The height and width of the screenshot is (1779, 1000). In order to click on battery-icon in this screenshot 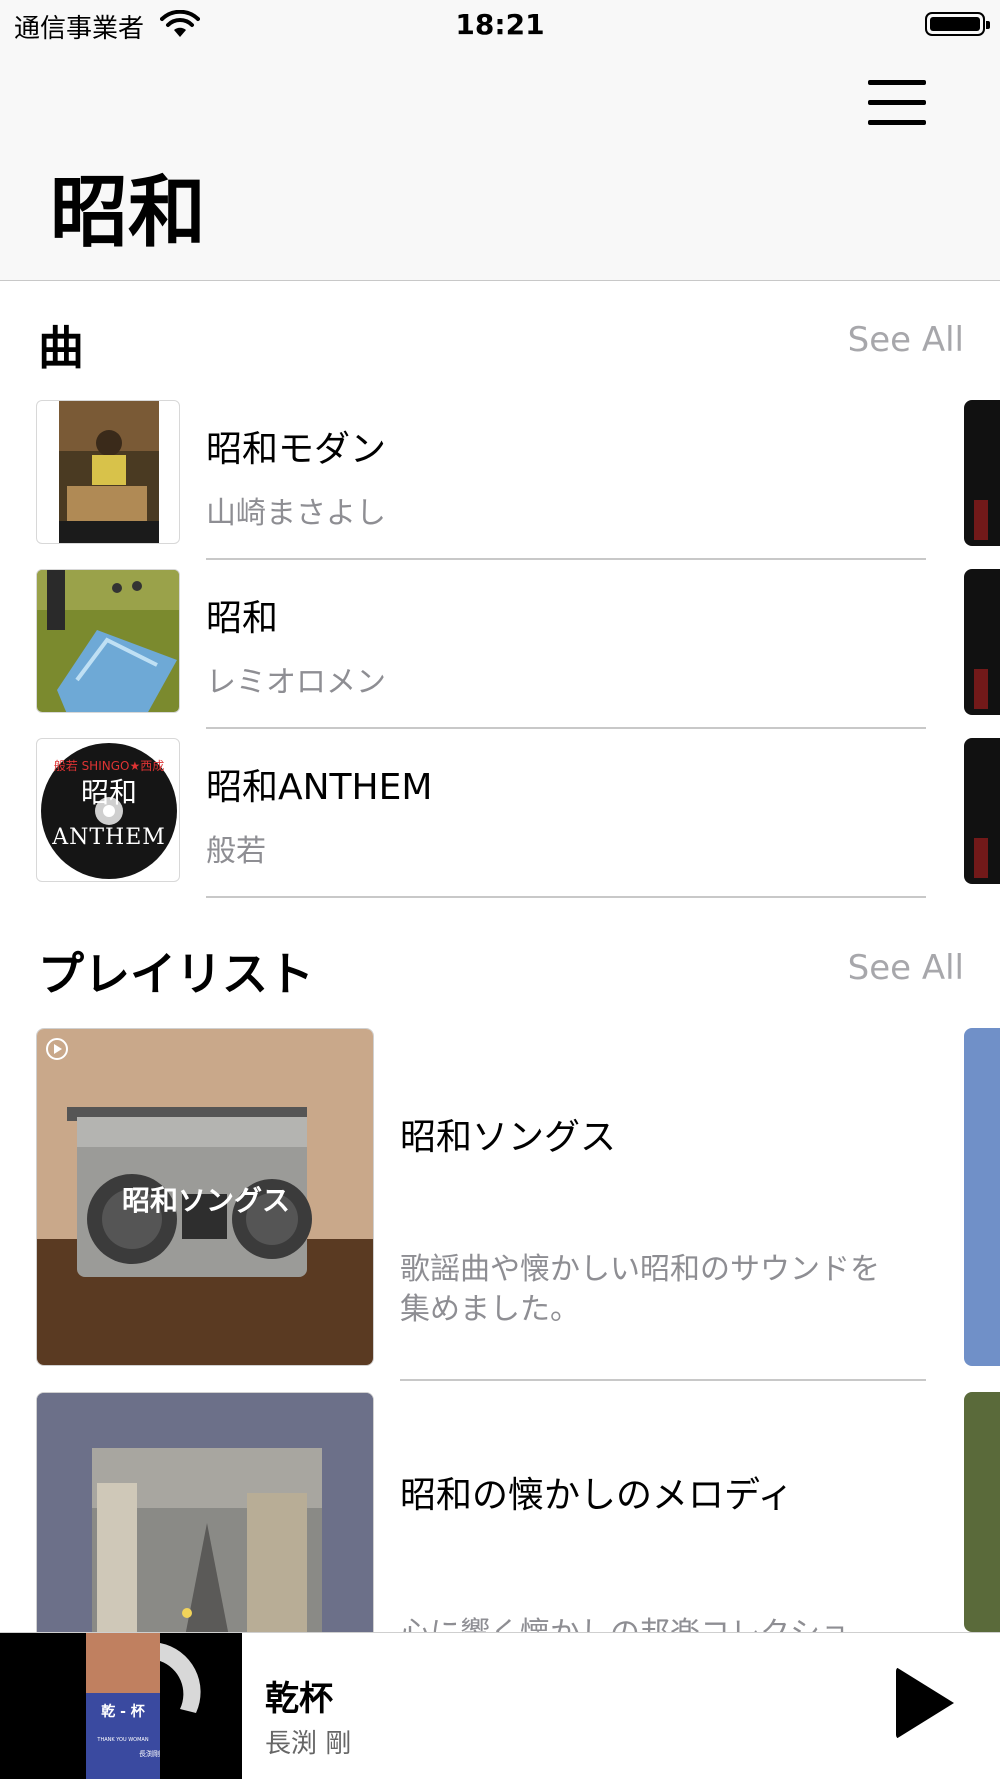, I will do `click(957, 24)`.